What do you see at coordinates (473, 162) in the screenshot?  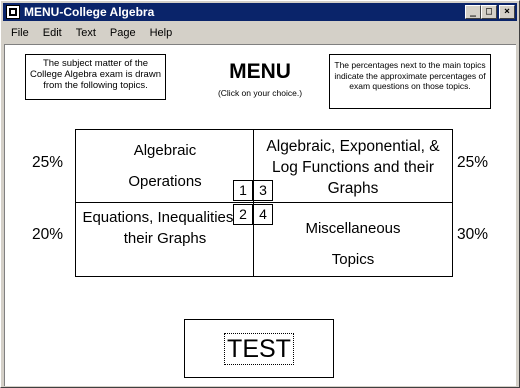 I see `topic-3-percent: 25%` at bounding box center [473, 162].